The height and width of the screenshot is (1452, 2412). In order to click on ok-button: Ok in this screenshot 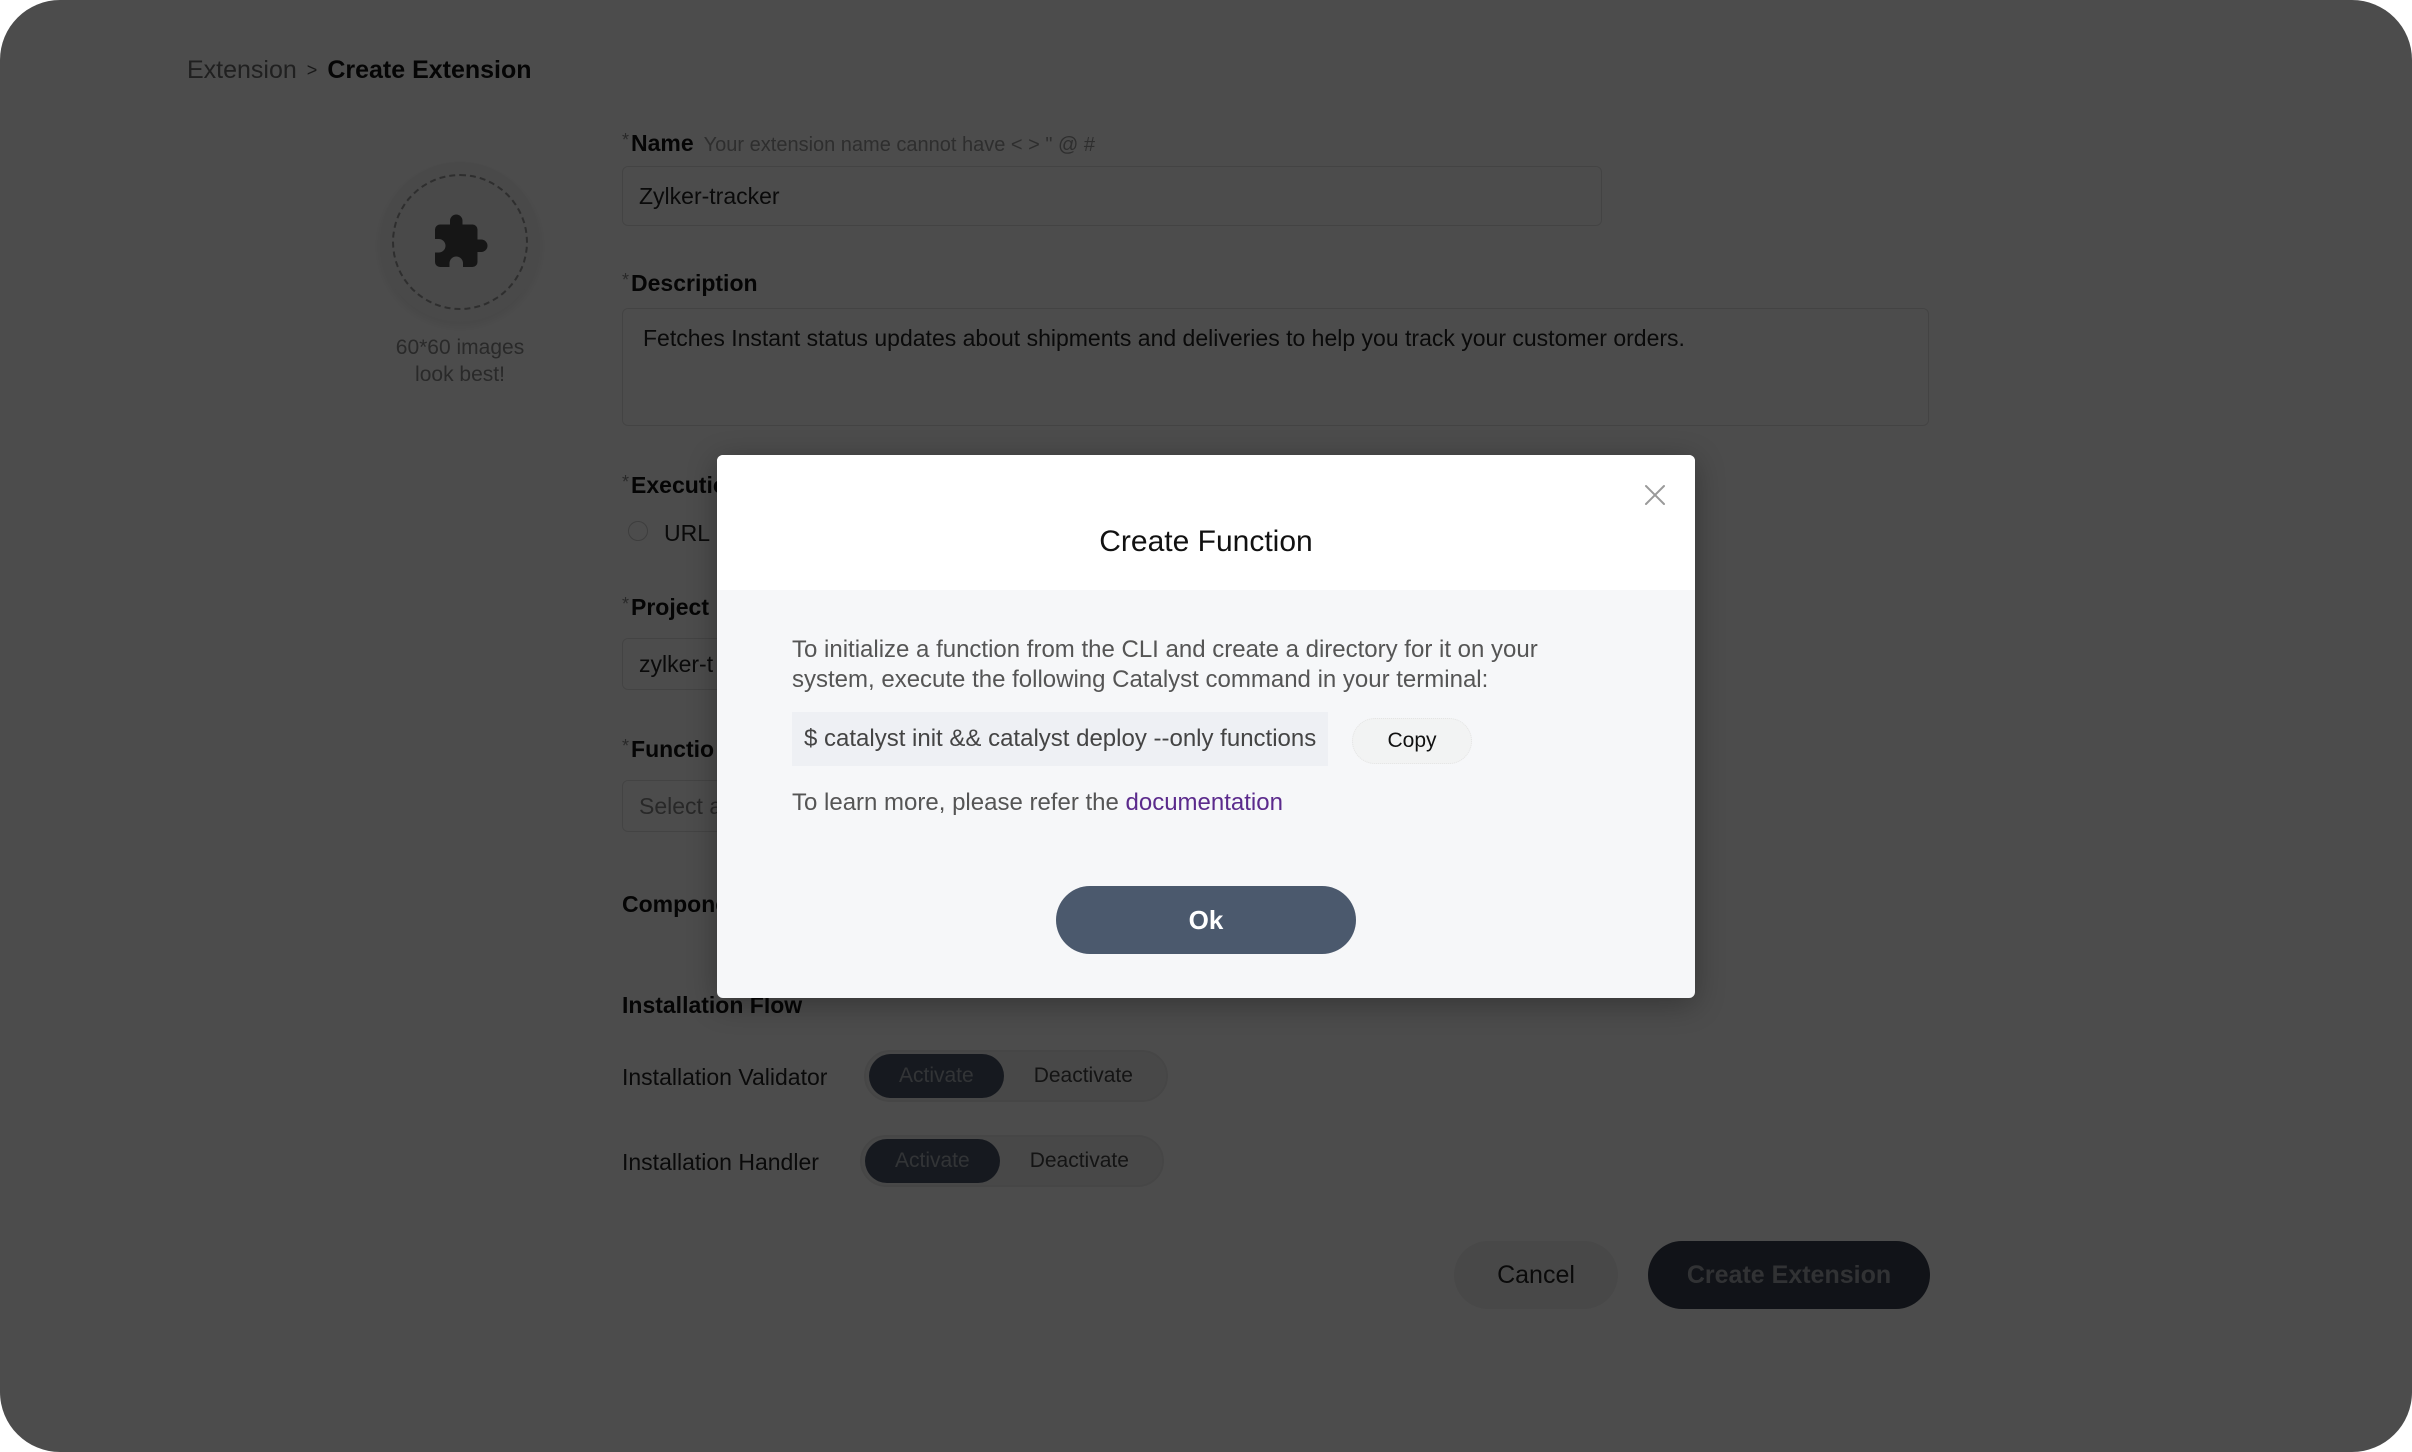, I will do `click(1206, 920)`.